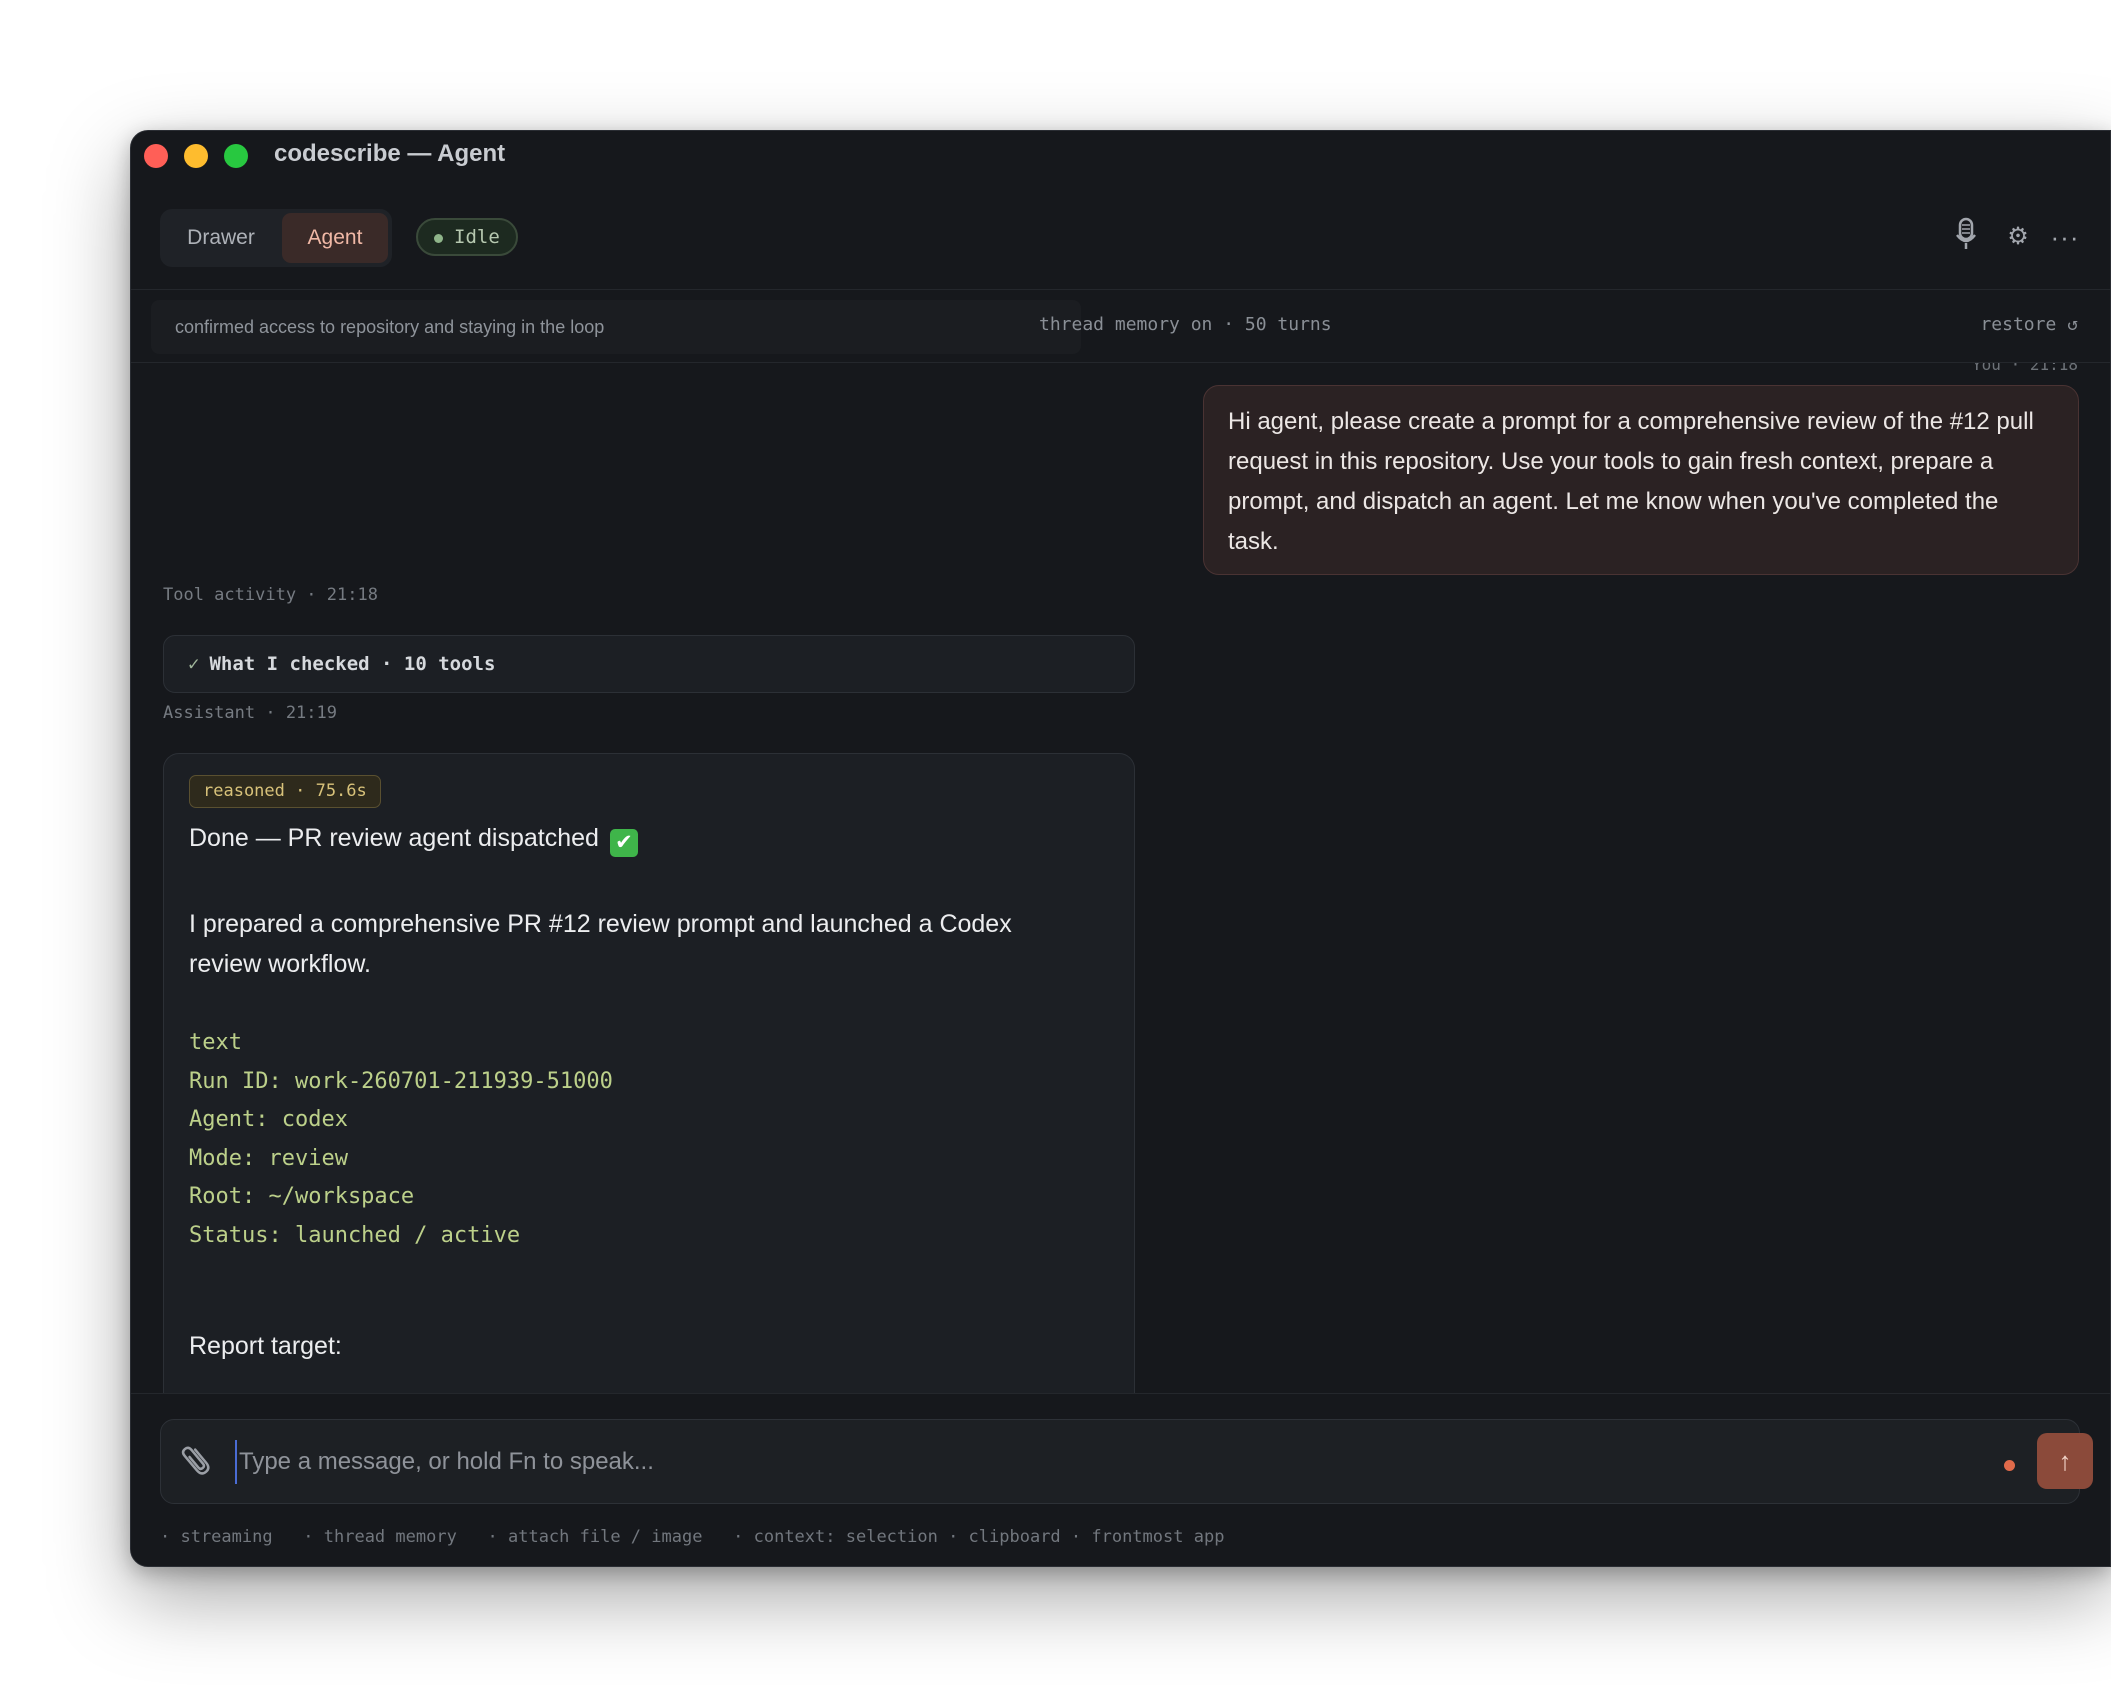 This screenshot has height=1698, width=2111. I want to click on status-badge: Idle, so click(467, 237).